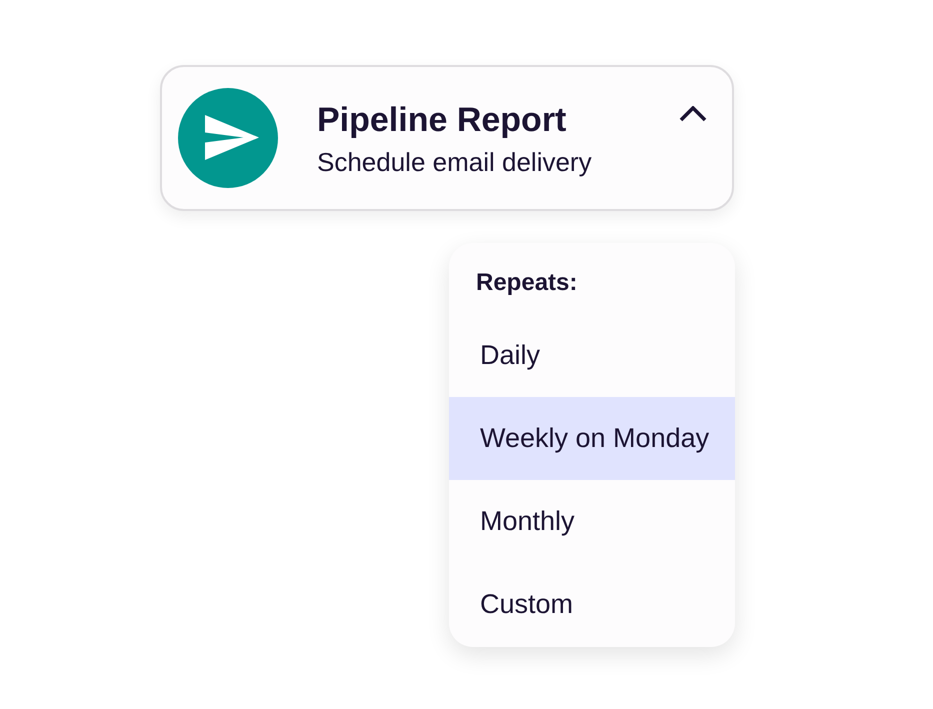  What do you see at coordinates (454, 161) in the screenshot?
I see `card-subtitle: Schedule email delivery` at bounding box center [454, 161].